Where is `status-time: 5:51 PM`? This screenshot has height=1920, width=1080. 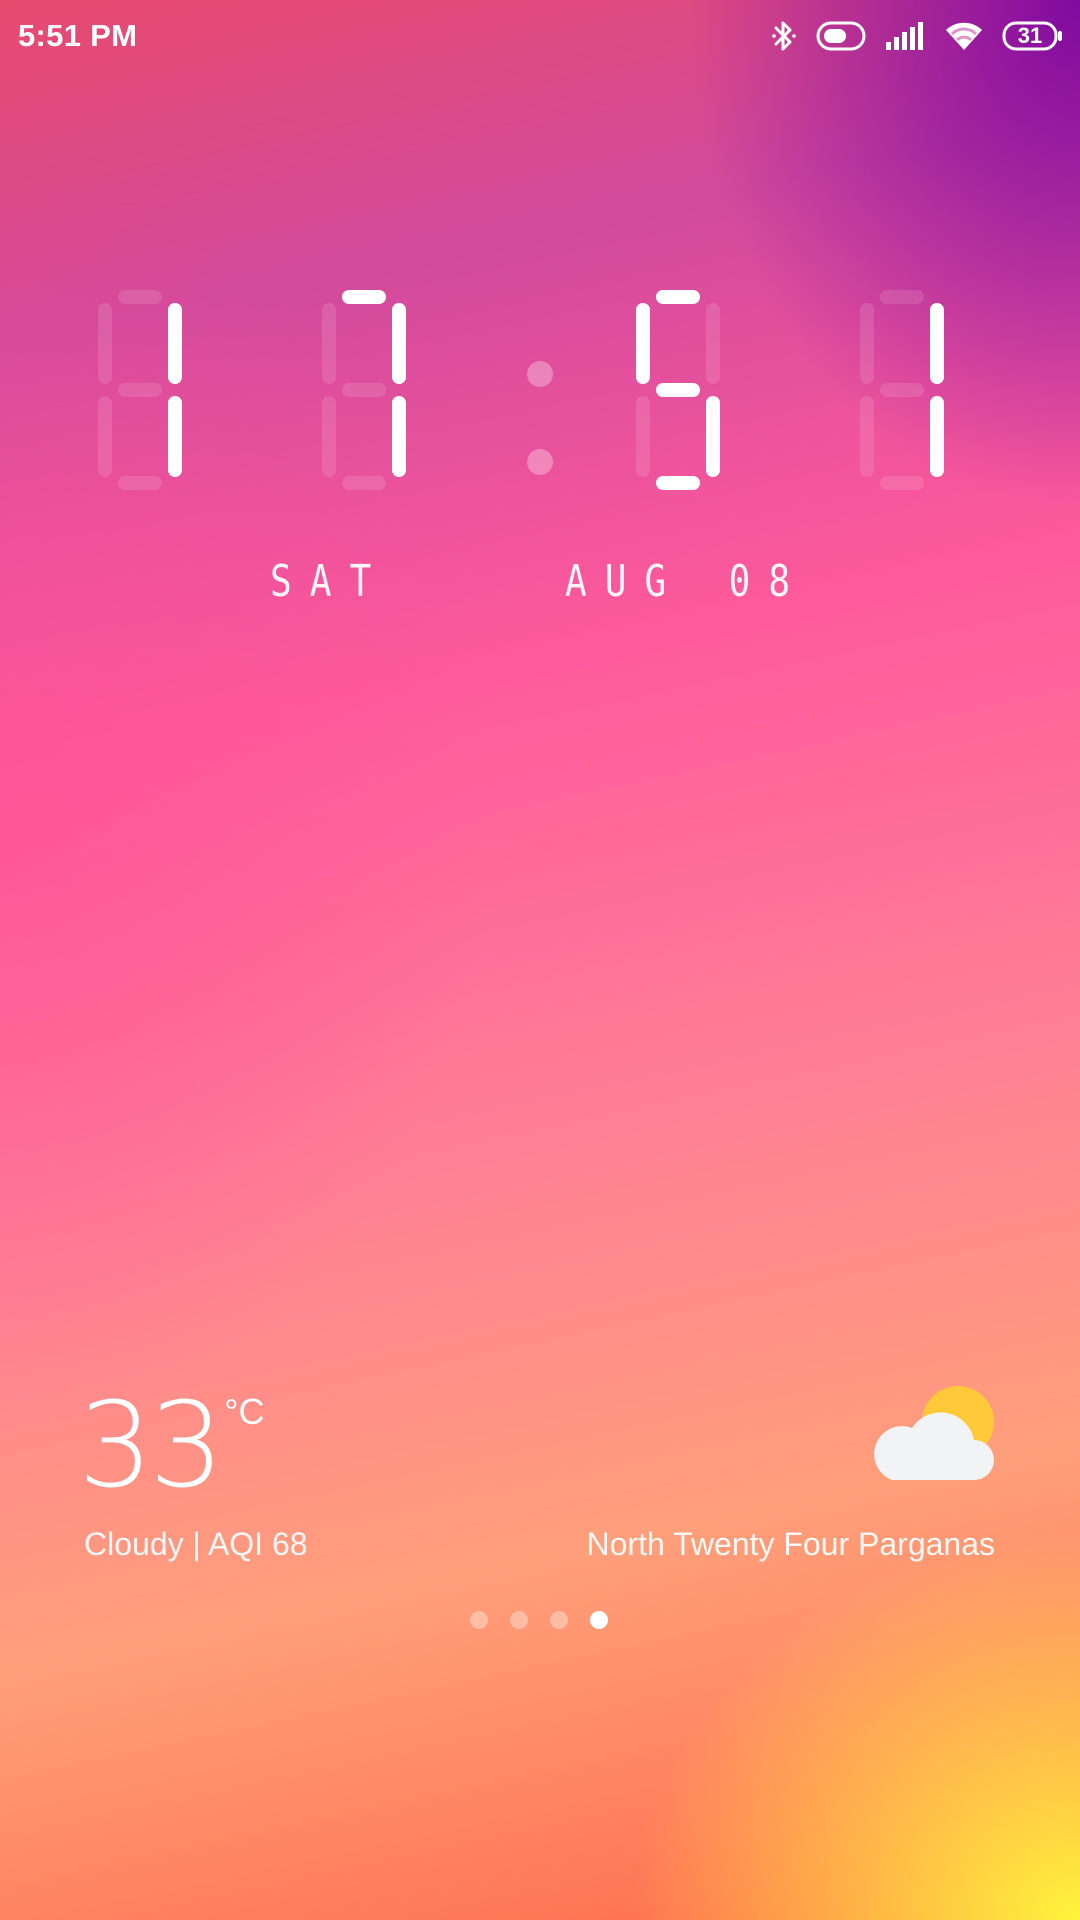
status-time: 5:51 PM is located at coordinates (78, 35).